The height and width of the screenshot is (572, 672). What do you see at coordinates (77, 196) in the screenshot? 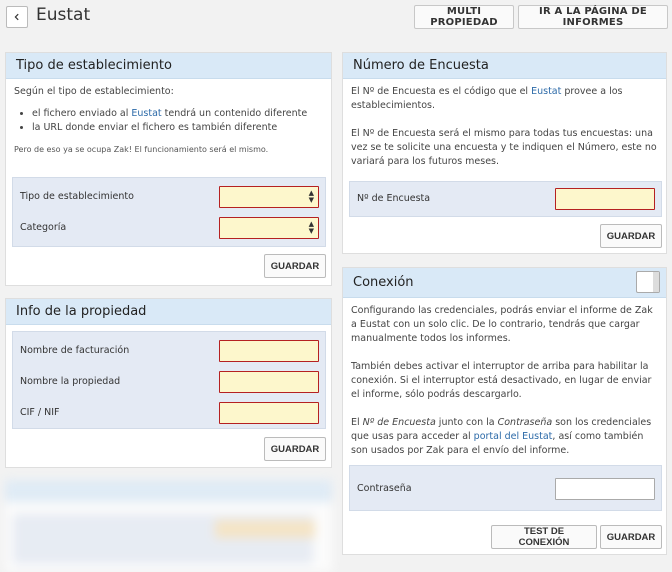
I see `field-label: Tipo de establecimiento` at bounding box center [77, 196].